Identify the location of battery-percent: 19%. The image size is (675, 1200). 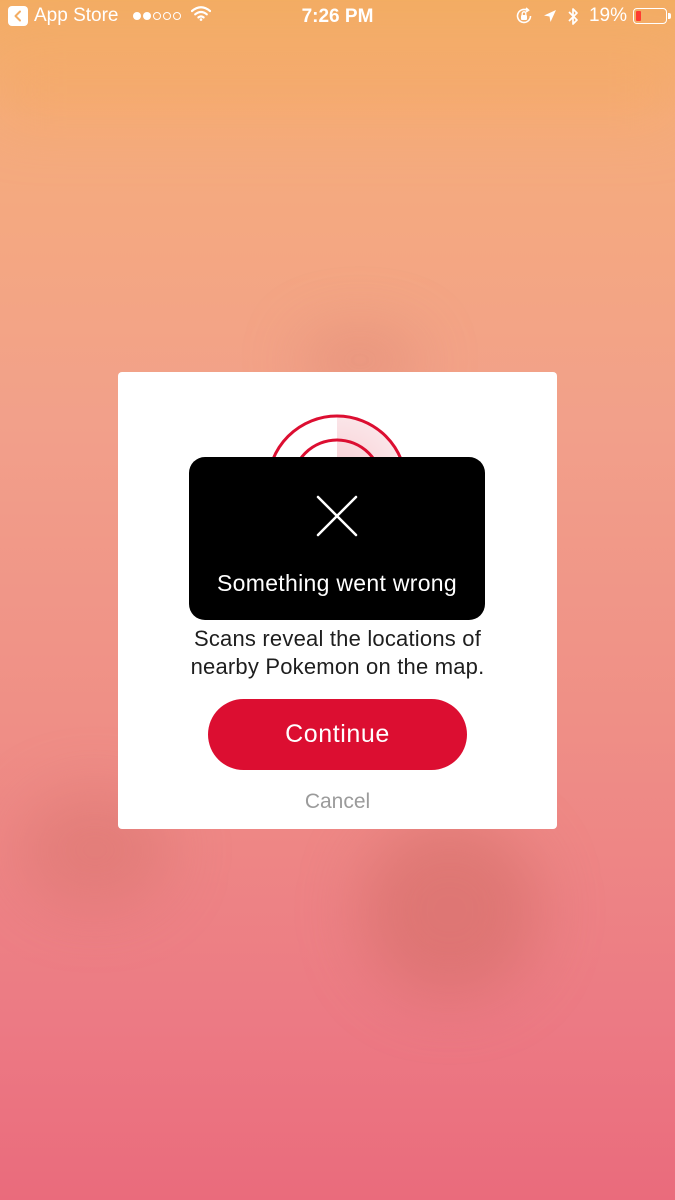
(607, 15).